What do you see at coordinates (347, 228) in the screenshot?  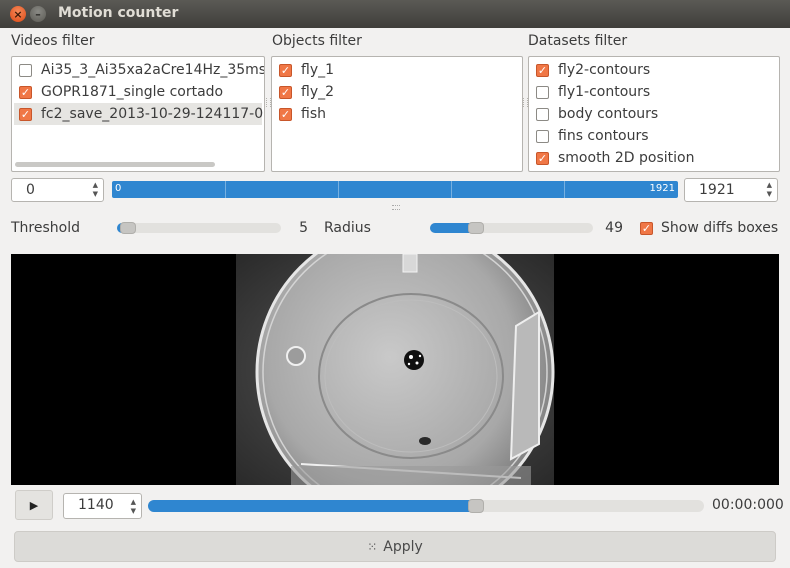 I see `radius-label: Radius` at bounding box center [347, 228].